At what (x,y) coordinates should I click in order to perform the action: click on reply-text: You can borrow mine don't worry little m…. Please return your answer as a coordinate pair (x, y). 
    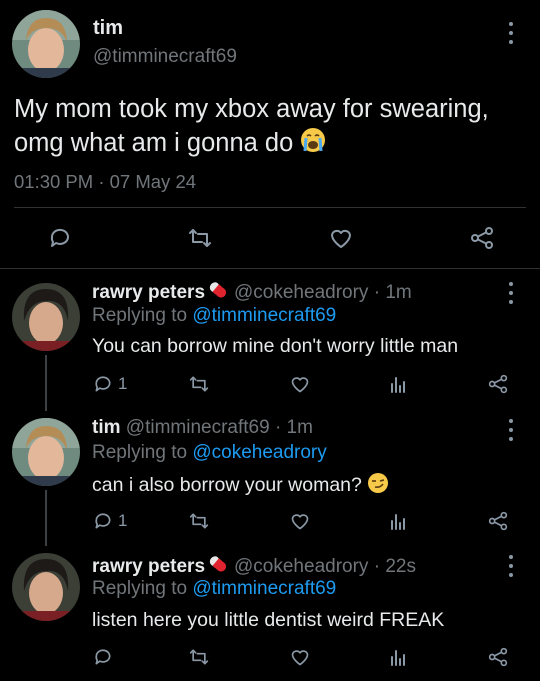
    Looking at the image, I should click on (275, 346).